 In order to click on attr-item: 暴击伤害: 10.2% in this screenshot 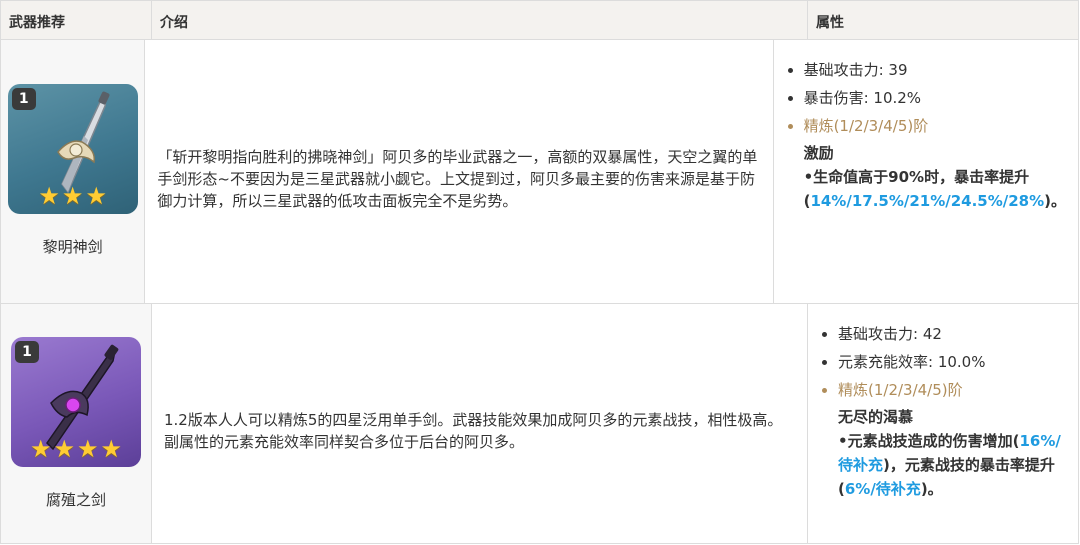, I will do `click(935, 98)`.